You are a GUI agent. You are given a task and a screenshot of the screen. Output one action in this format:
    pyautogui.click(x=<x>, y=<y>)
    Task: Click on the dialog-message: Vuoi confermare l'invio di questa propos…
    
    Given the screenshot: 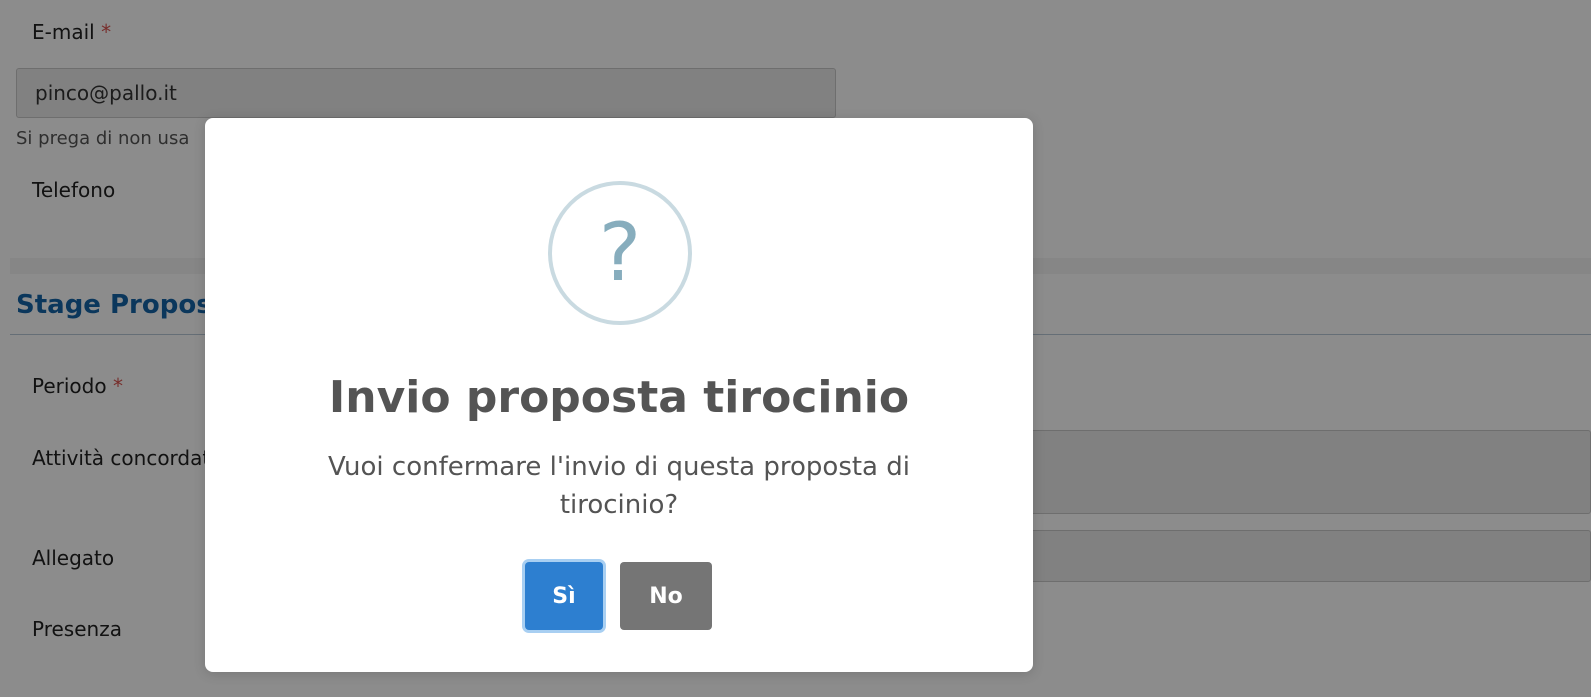 What is the action you would take?
    pyautogui.click(x=619, y=486)
    